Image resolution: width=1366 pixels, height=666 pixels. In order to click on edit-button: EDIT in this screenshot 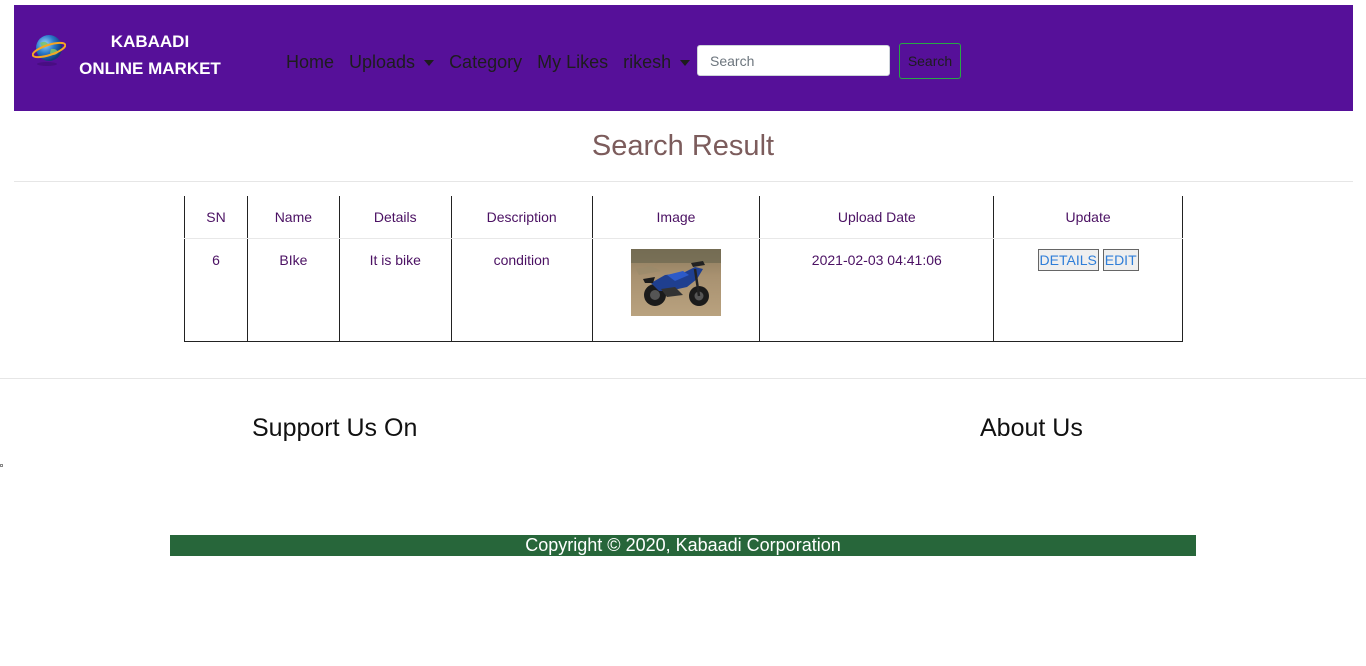, I will do `click(1120, 260)`.